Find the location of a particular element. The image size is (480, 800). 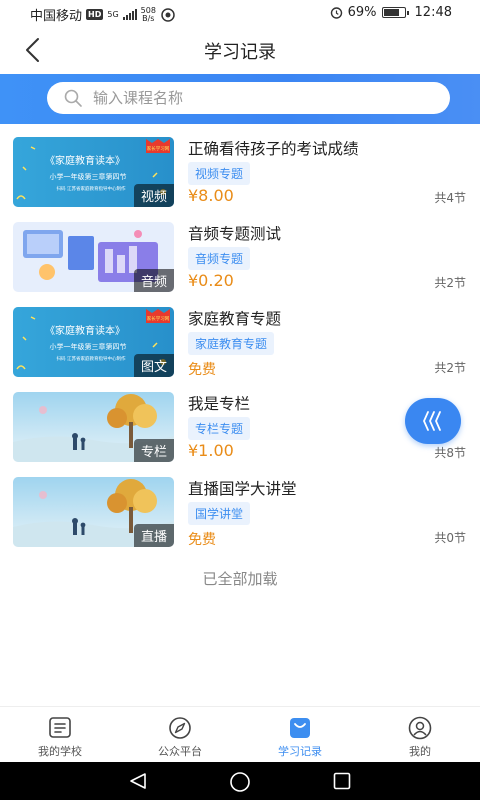

status-right: 69% 12:48 is located at coordinates (391, 12).